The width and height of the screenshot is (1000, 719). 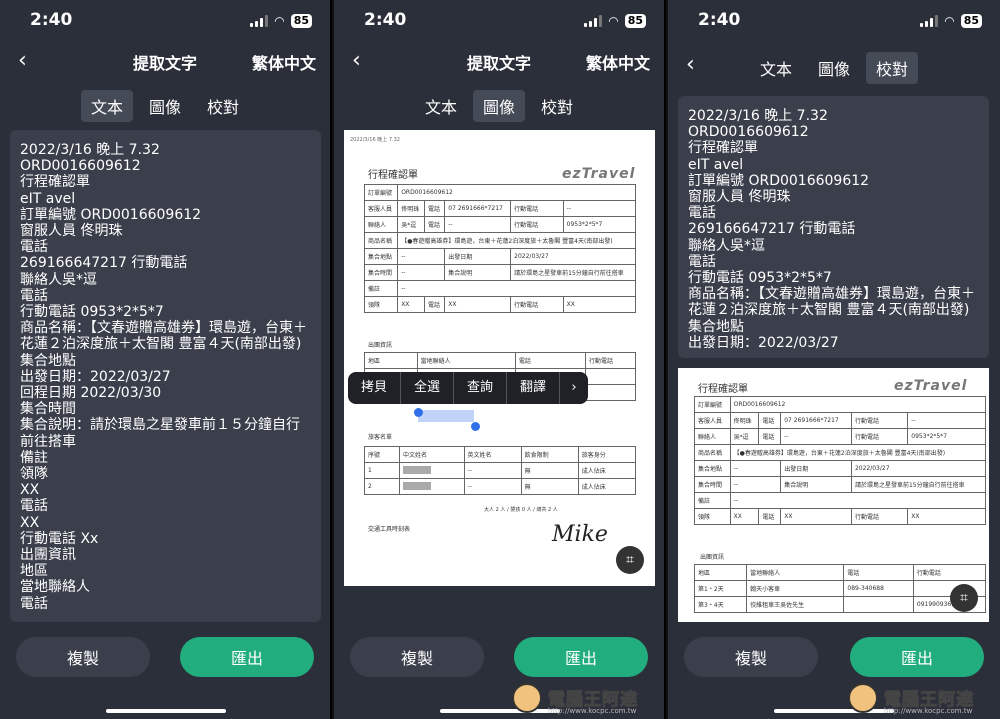 What do you see at coordinates (418, 412) in the screenshot?
I see `selection-start-handle` at bounding box center [418, 412].